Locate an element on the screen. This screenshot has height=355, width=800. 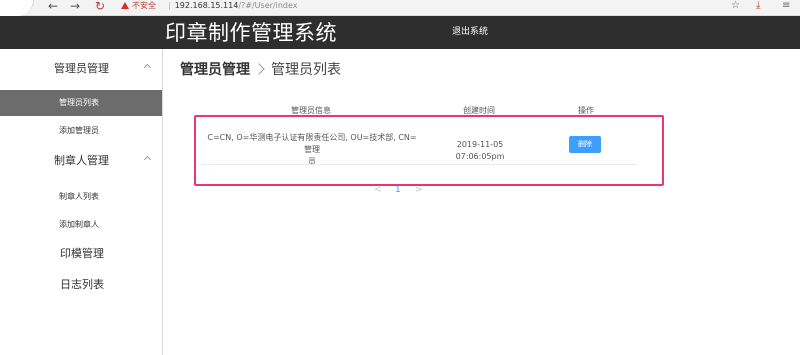
app-header: 印章制作管理系统 退出系统 is located at coordinates (400, 32).